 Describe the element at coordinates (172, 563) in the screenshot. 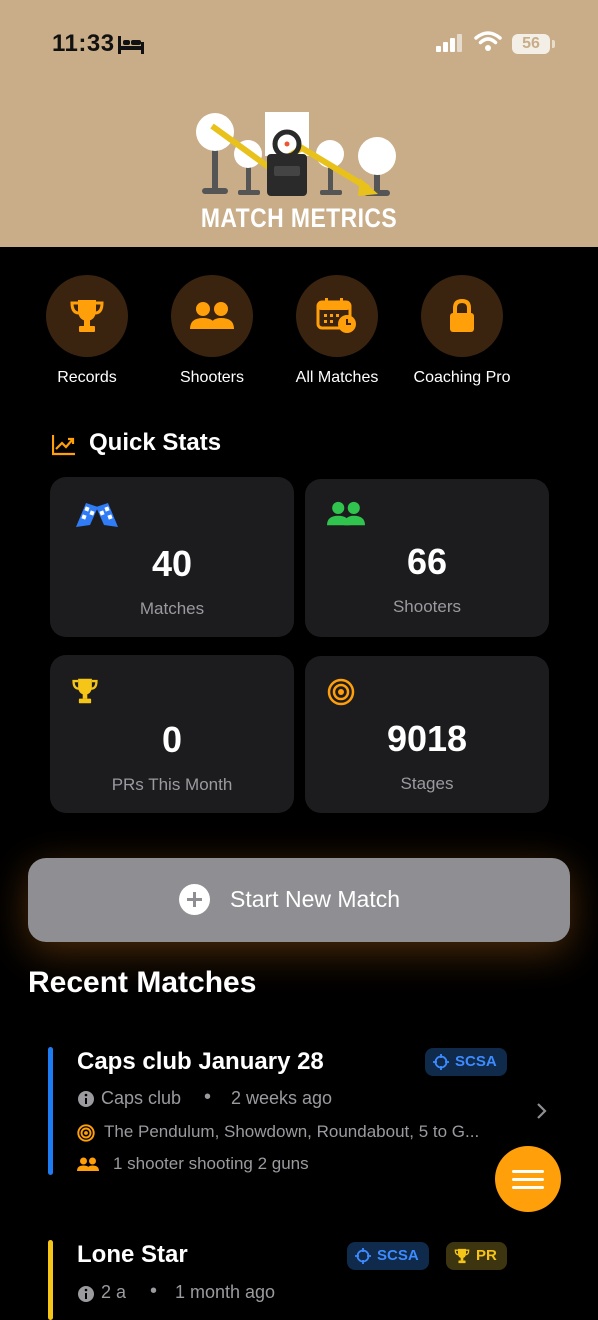

I see `stat-value: 40` at that location.